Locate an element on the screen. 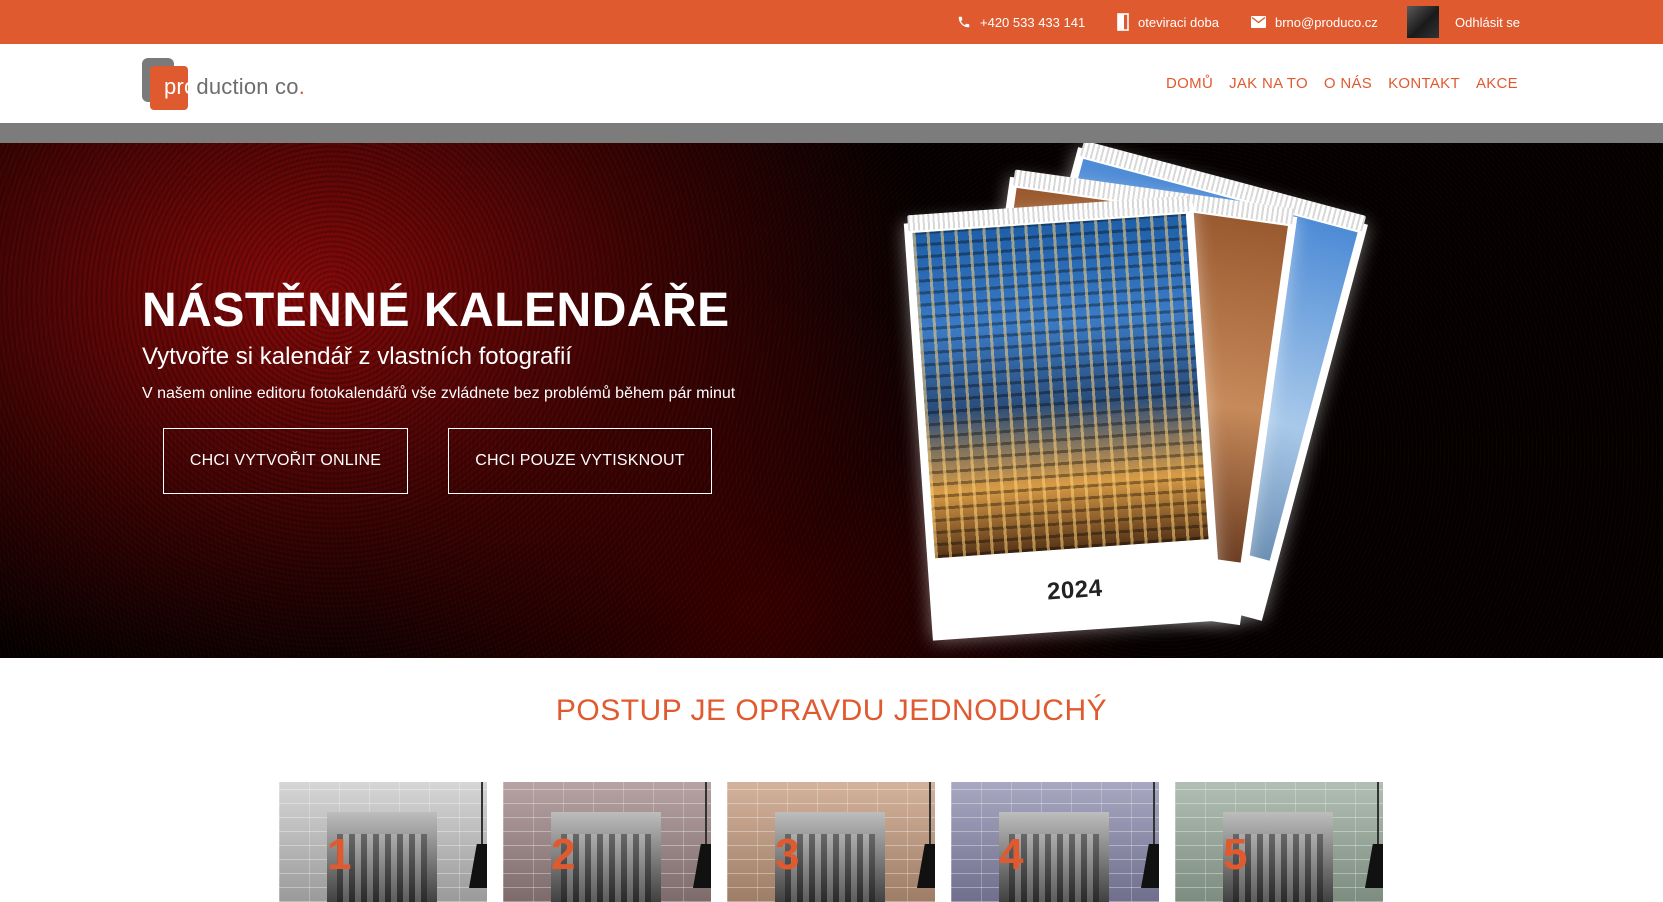 This screenshot has width=1663, height=902. step-number: 5 is located at coordinates (1235, 854).